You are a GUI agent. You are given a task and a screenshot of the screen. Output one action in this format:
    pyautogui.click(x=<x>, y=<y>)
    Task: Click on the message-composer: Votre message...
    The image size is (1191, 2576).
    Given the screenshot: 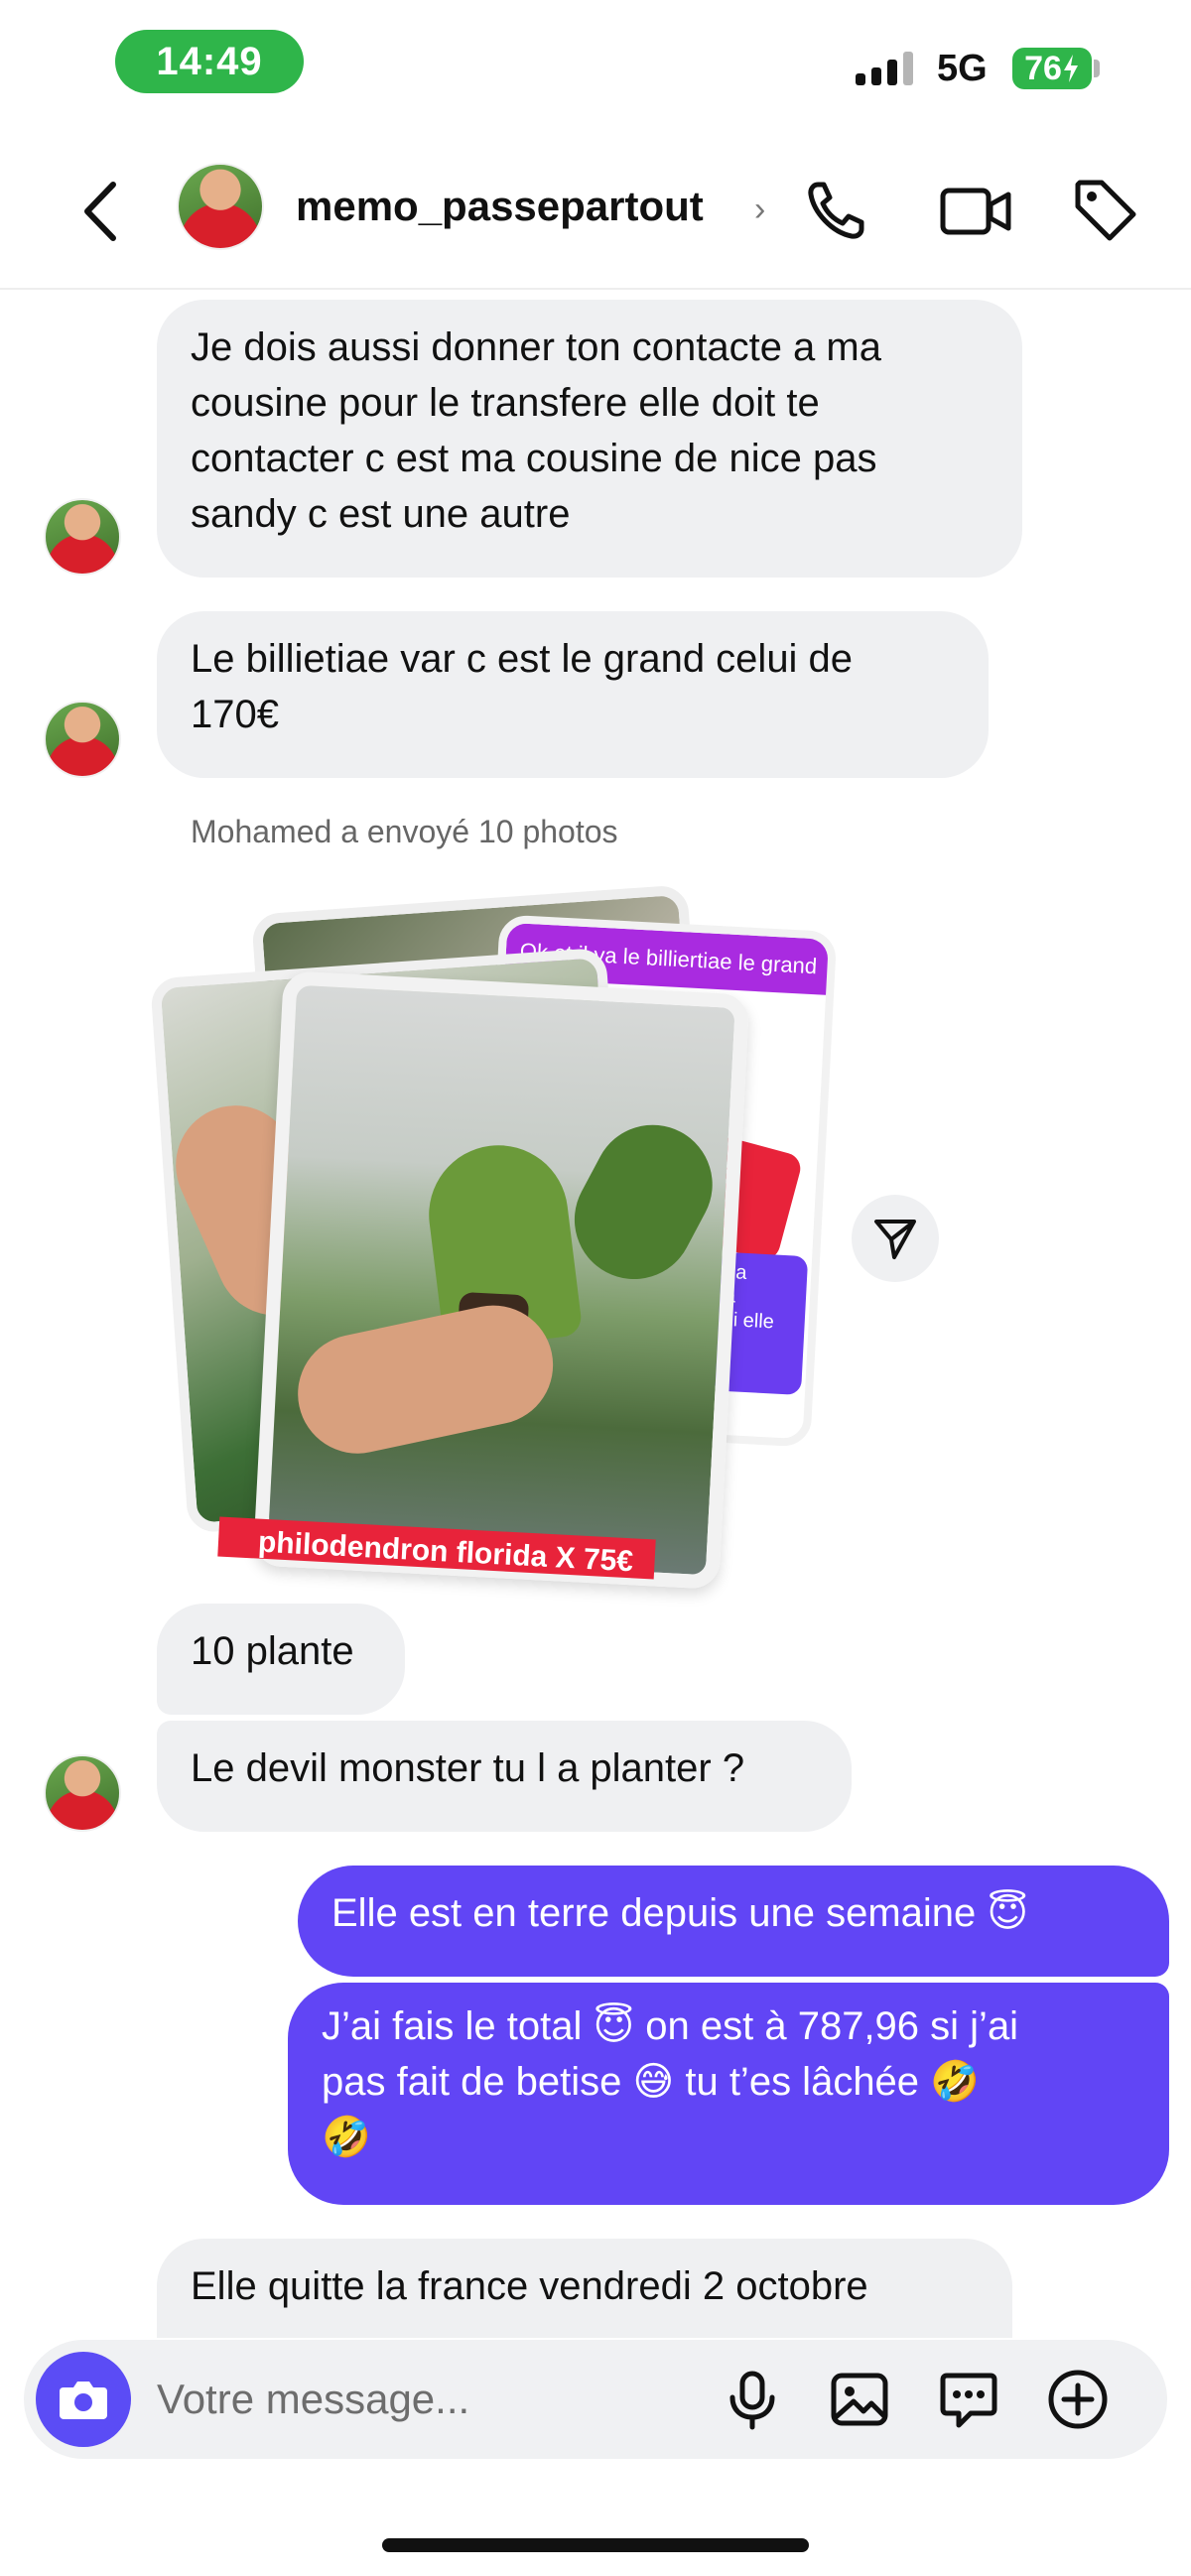 What is the action you would take?
    pyautogui.click(x=595, y=2400)
    